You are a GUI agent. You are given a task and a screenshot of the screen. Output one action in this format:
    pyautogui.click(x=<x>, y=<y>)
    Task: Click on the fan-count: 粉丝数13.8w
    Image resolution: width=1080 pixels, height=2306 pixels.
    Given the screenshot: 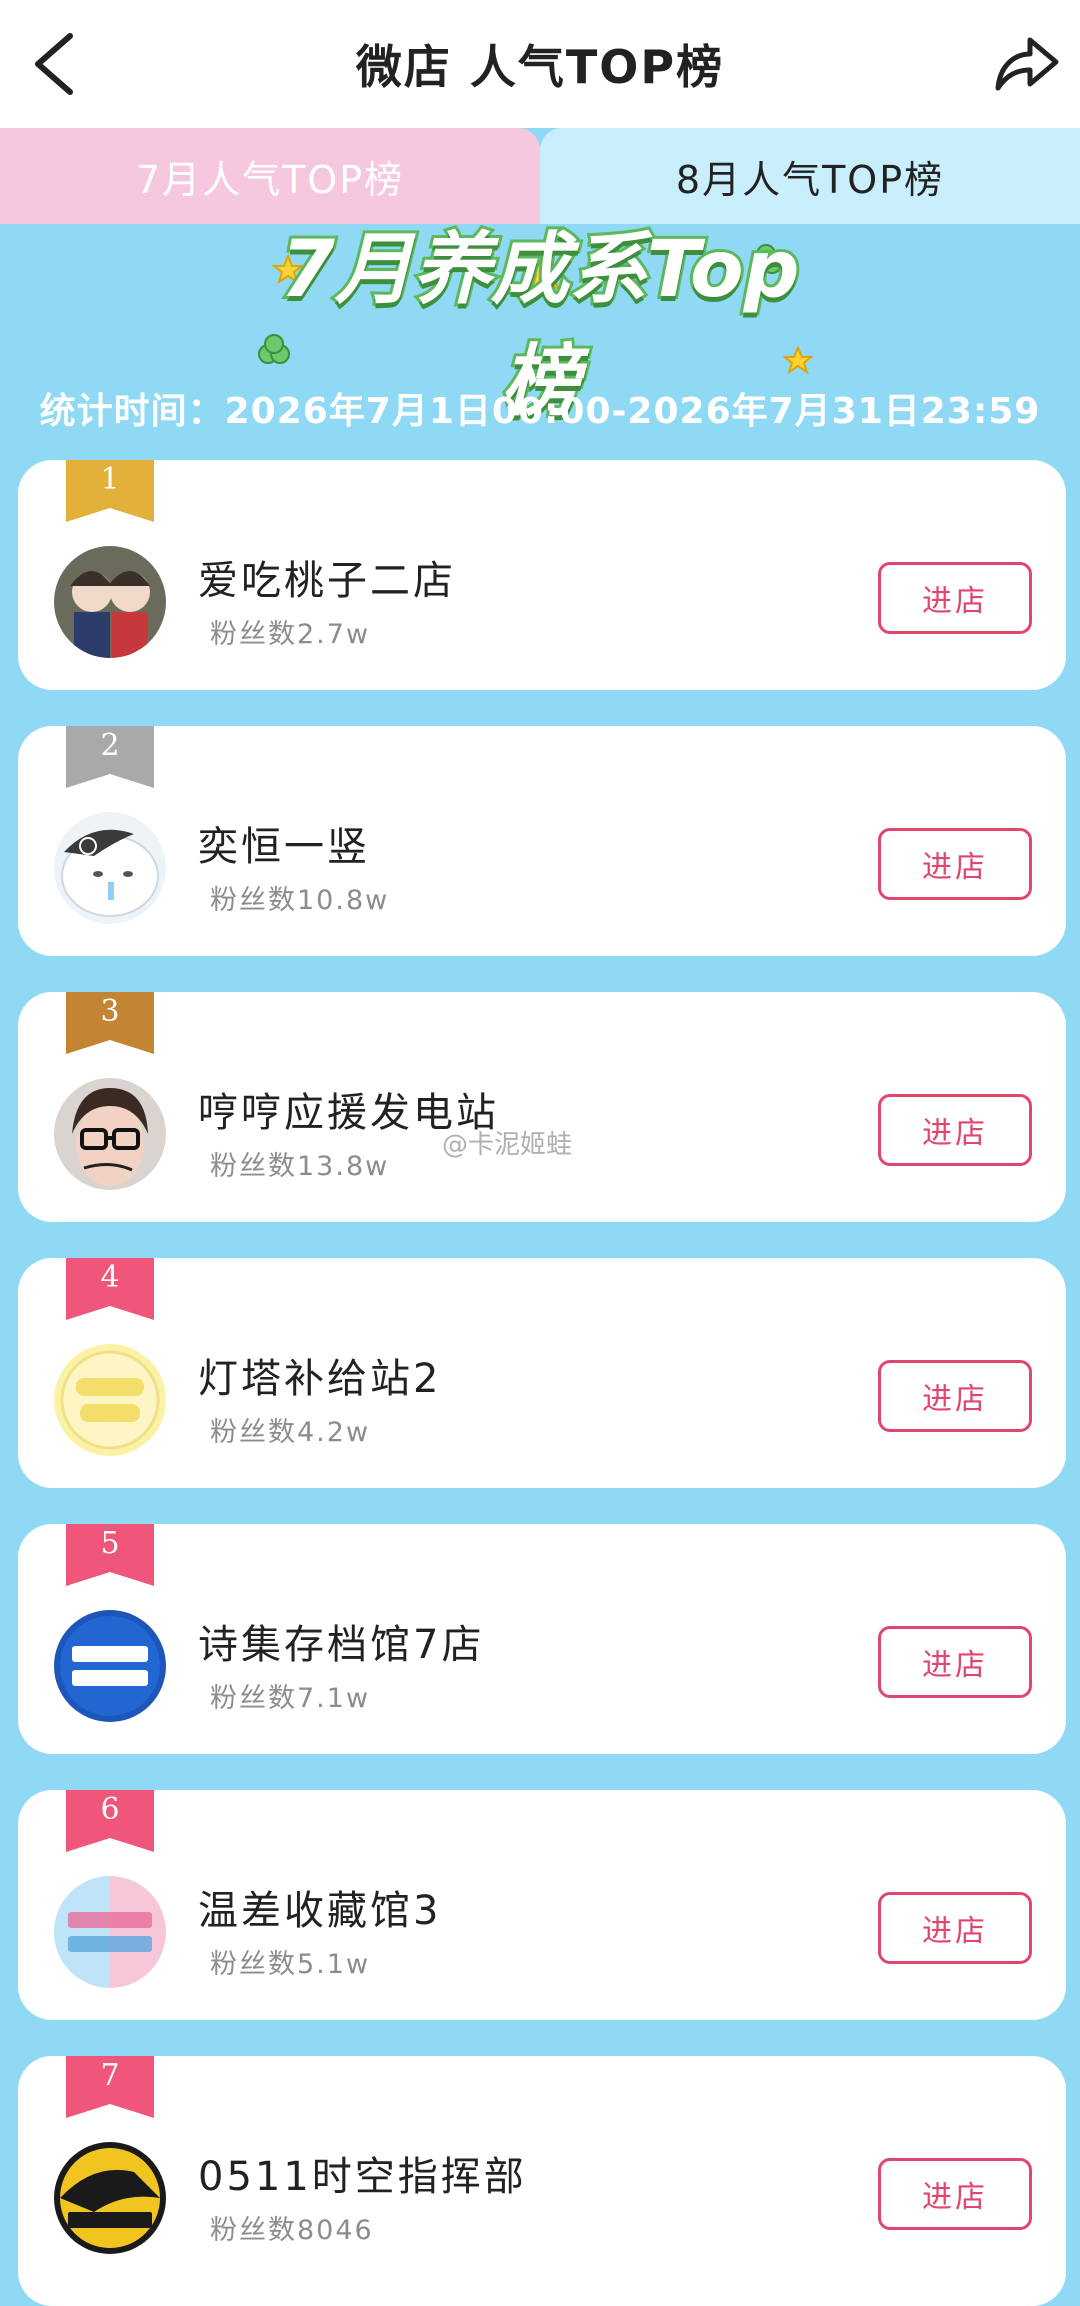 What is the action you would take?
    pyautogui.click(x=300, y=1166)
    